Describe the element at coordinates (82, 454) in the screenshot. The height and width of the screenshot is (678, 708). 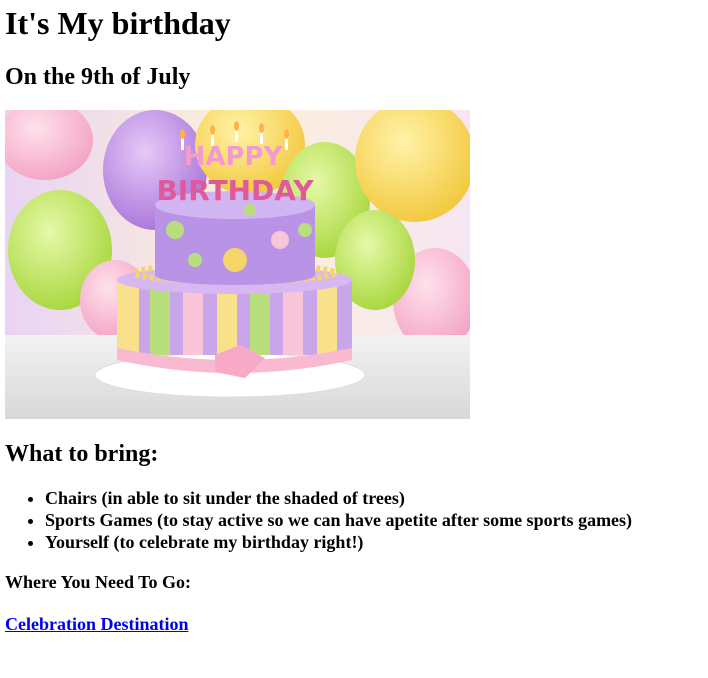
I see `bring-heading: What to bring:` at that location.